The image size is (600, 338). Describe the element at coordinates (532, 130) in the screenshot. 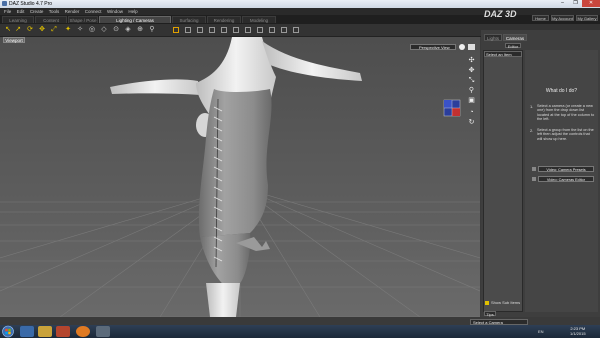

I see `step-number: 2.` at that location.